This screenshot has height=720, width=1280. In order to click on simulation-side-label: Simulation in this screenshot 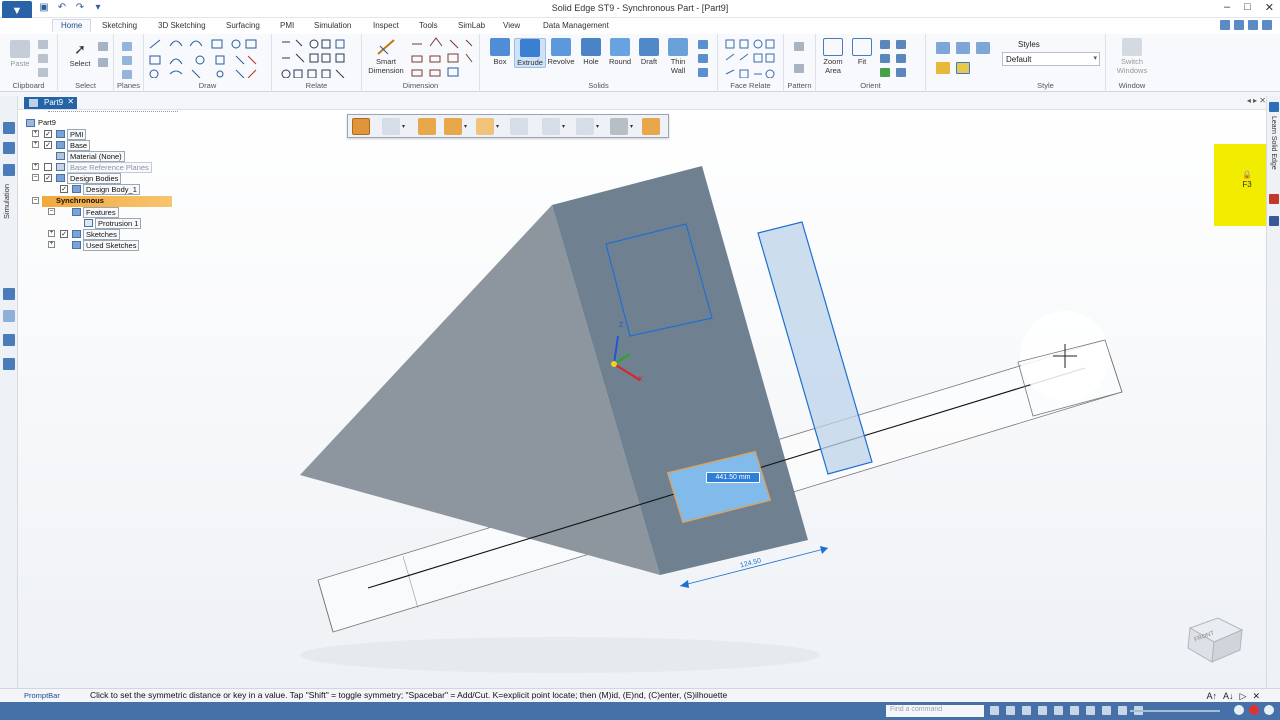, I will do `click(9, 201)`.